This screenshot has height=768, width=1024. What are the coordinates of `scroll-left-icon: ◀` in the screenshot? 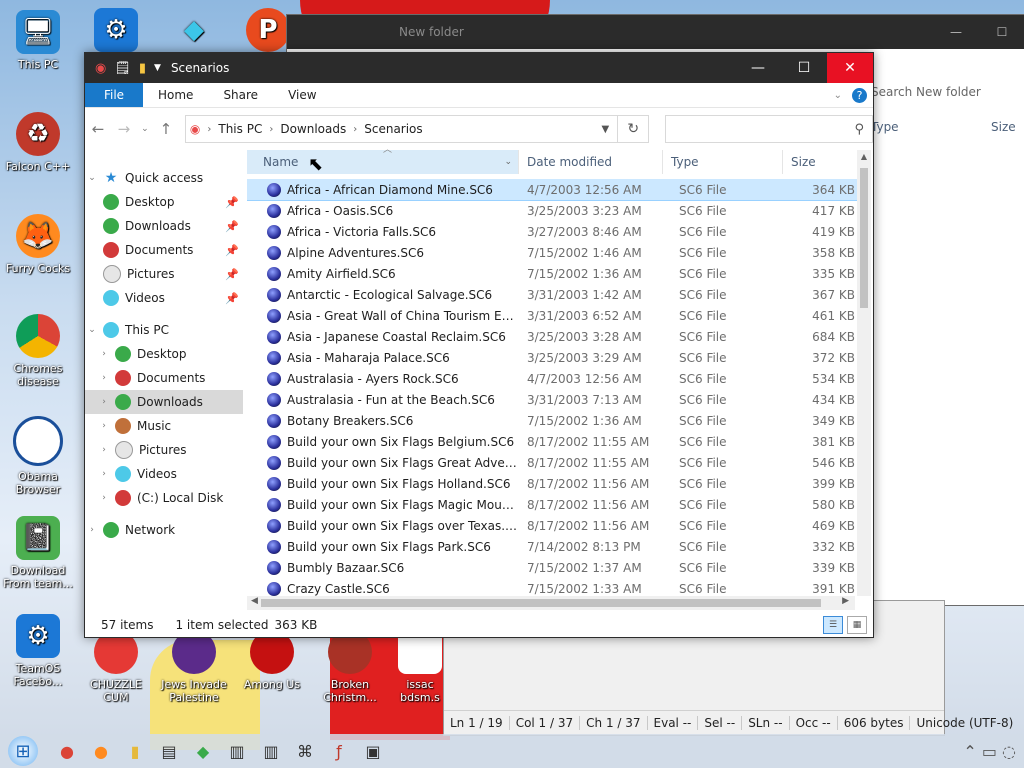 It's located at (254, 601).